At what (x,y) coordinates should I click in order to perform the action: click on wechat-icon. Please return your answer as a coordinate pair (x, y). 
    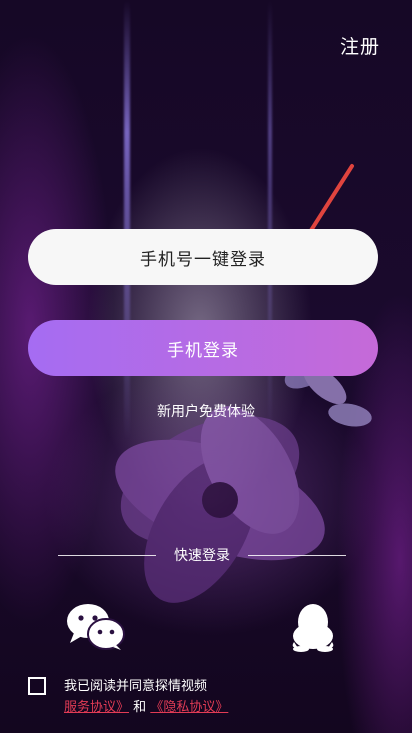
    Looking at the image, I should click on (96, 627).